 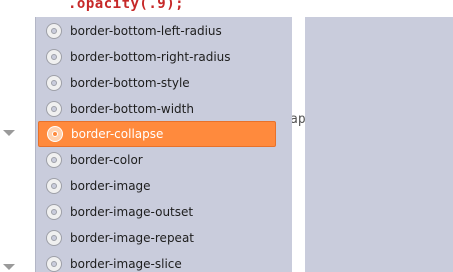 What do you see at coordinates (126, 264) in the screenshot?
I see `autocomplete-item-label: border-image-slice` at bounding box center [126, 264].